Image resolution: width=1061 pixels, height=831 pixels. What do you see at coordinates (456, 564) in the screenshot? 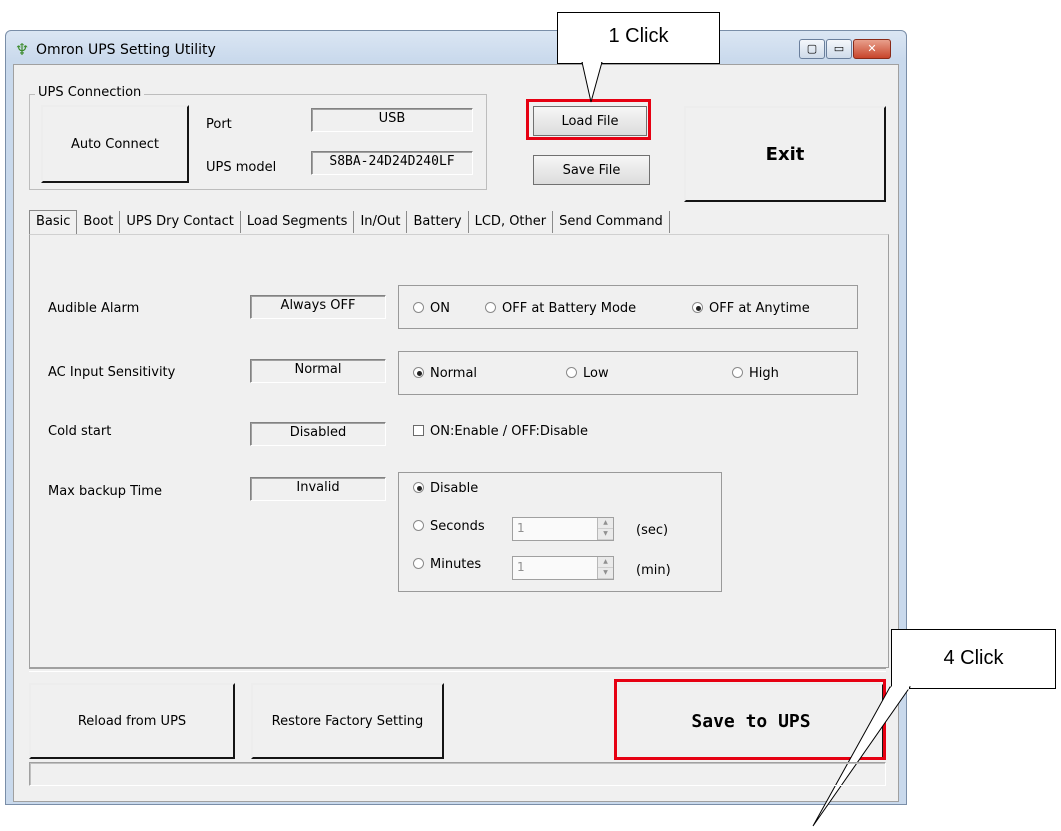
I see `backup-minutes-label: Minutes` at bounding box center [456, 564].